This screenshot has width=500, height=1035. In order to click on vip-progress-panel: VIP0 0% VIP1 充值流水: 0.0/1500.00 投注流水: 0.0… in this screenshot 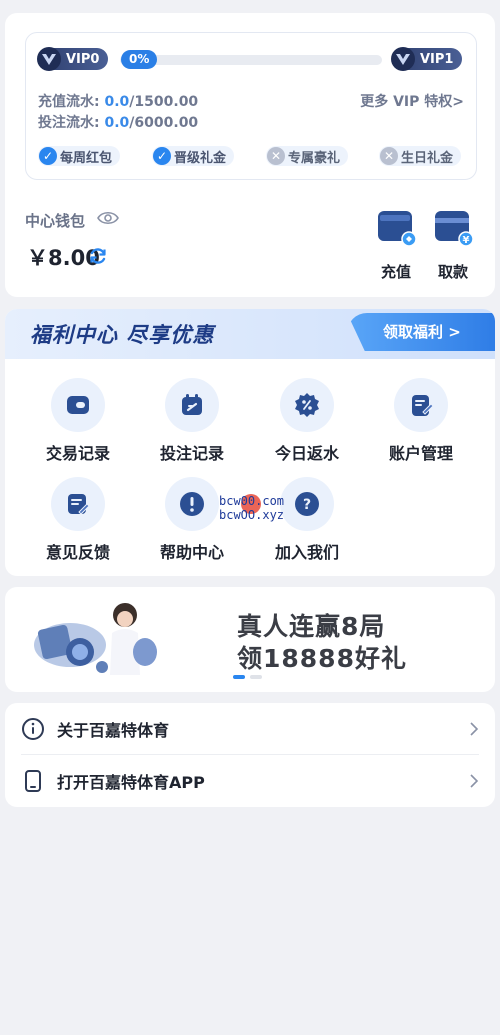, I will do `click(251, 106)`.